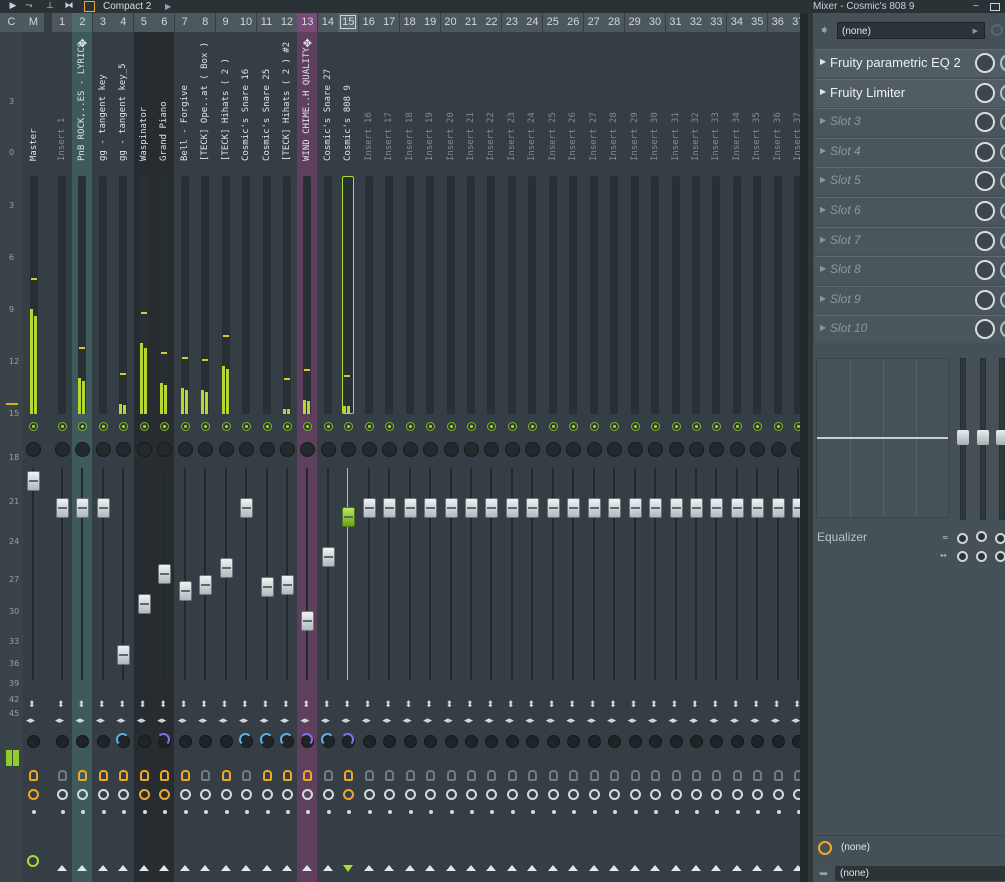 The image size is (1005, 882). What do you see at coordinates (82, 106) in the screenshot?
I see `track-name: PnB ROCK,..ES - LYRICS` at bounding box center [82, 106].